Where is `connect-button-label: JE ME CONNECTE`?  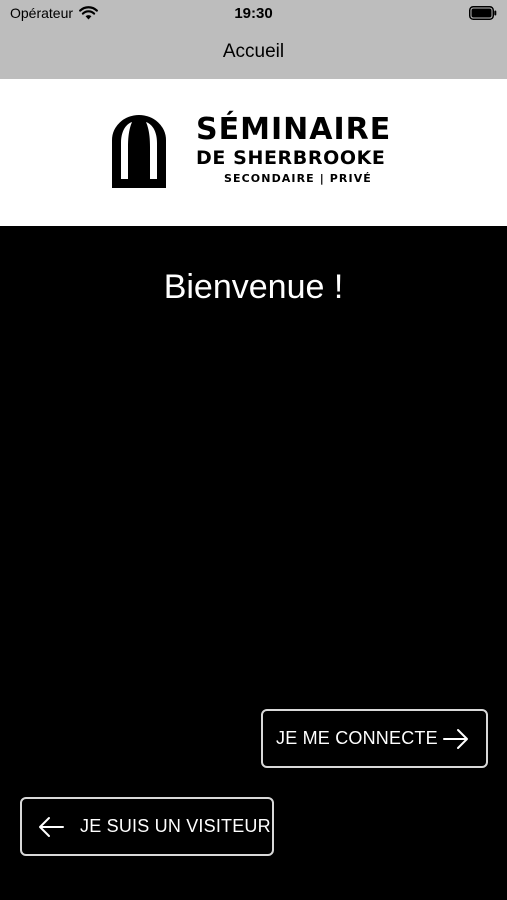
connect-button-label: JE ME CONNECTE is located at coordinates (357, 738).